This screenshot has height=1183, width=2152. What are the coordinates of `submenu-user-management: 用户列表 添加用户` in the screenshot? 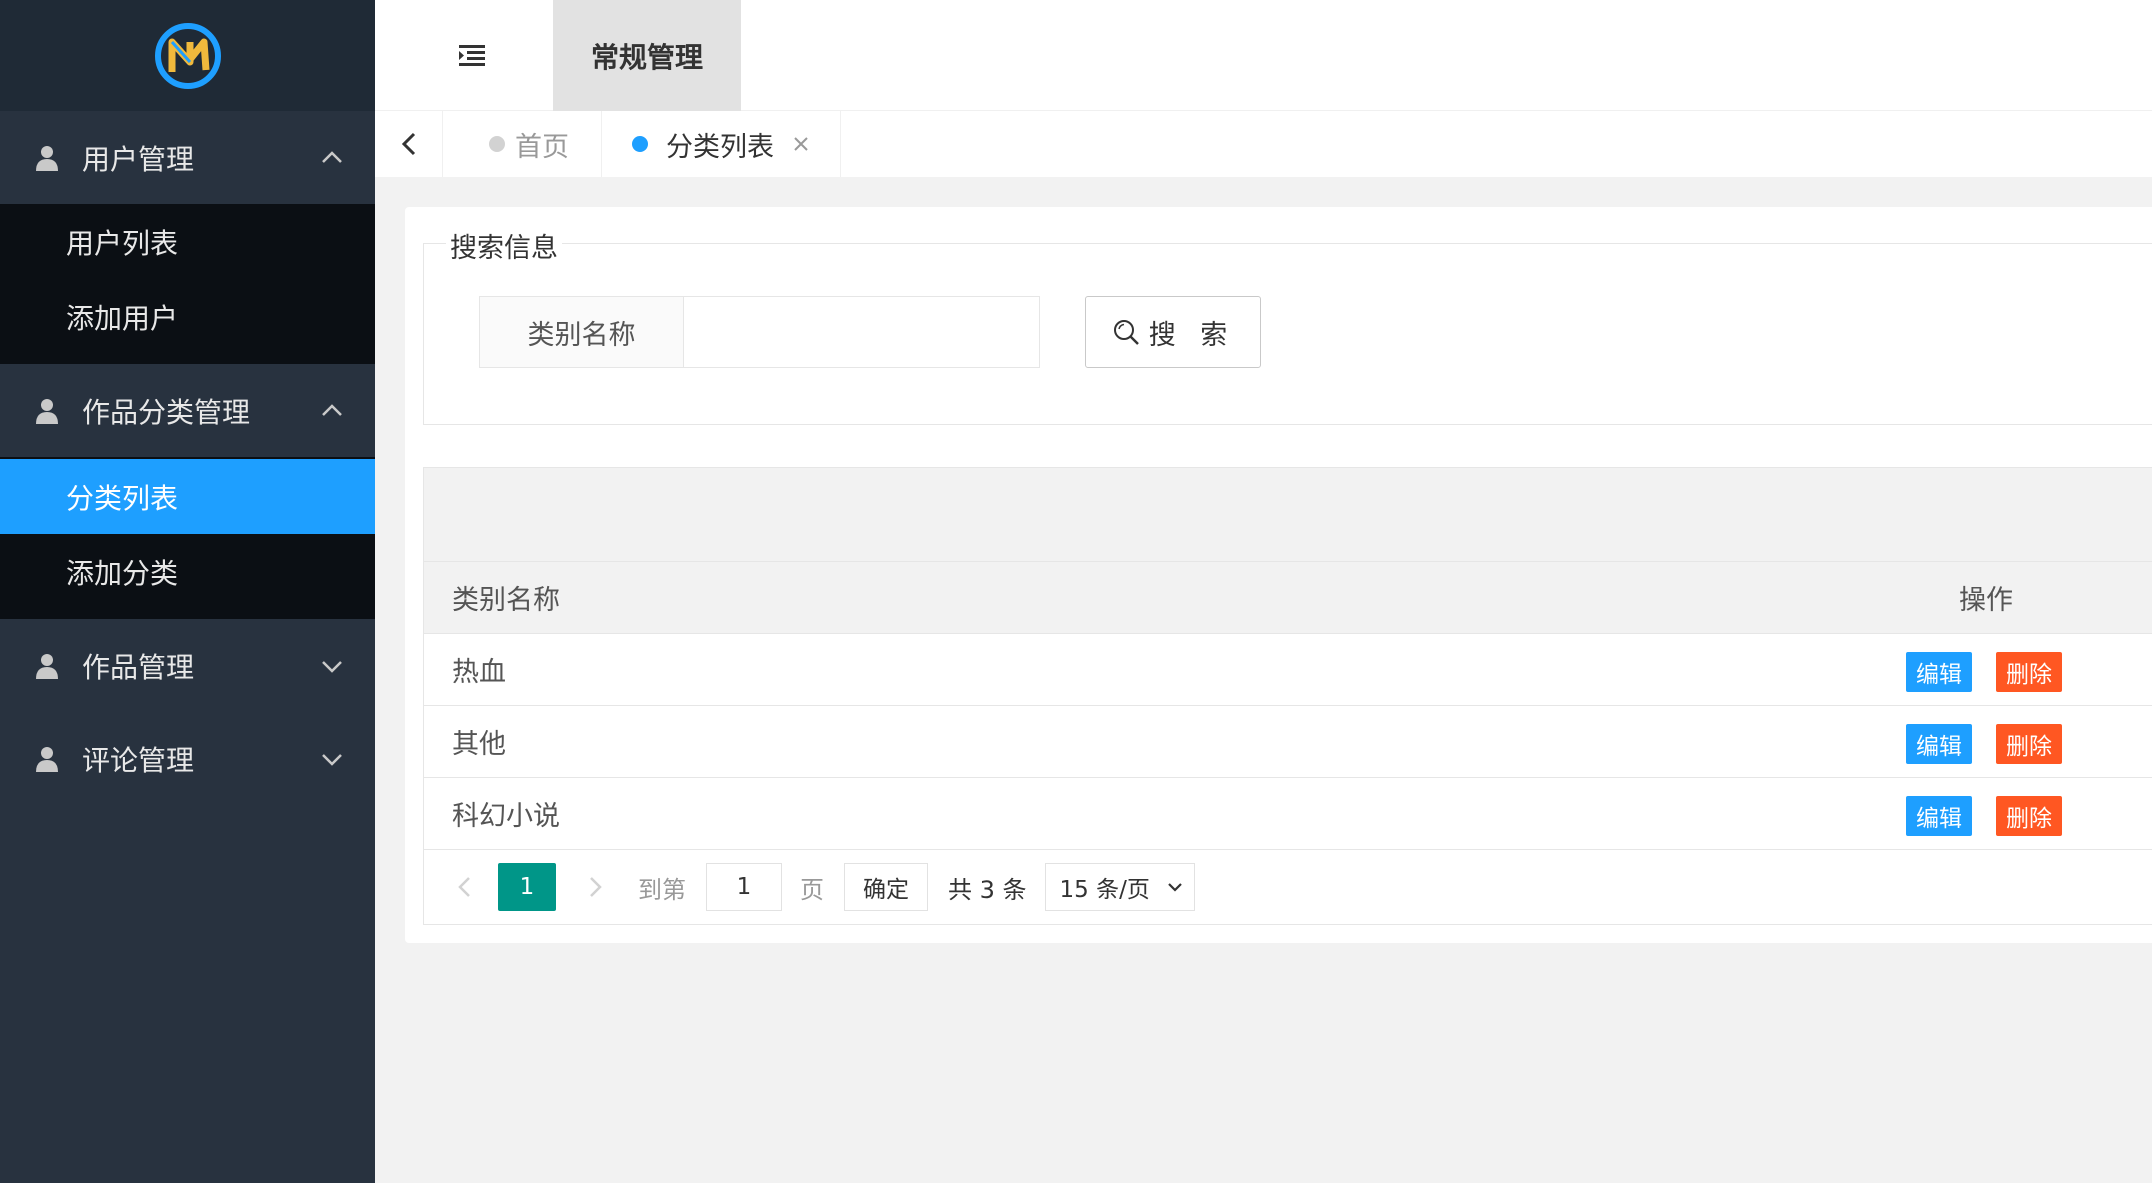 It's located at (187, 284).